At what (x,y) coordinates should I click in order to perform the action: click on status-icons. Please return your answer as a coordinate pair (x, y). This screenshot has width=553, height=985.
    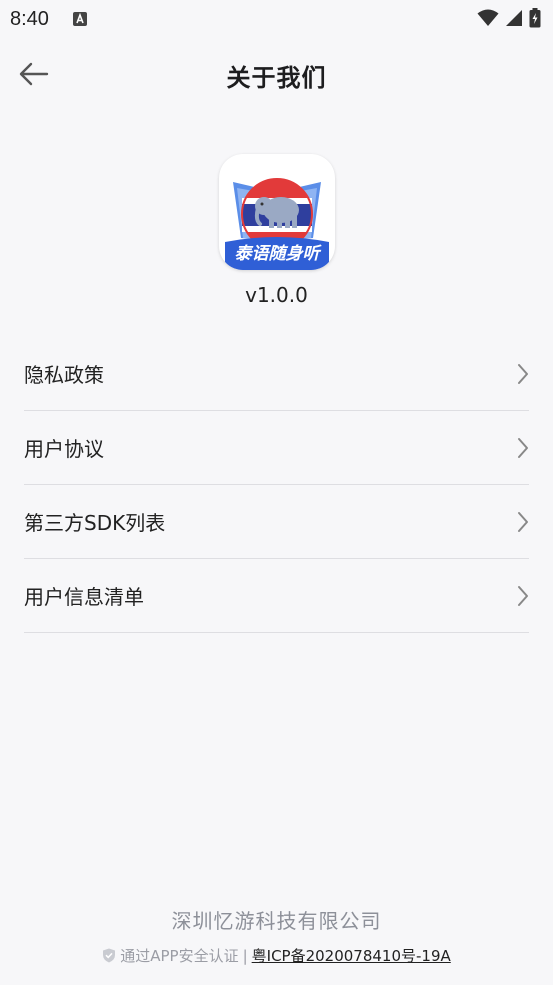
    Looking at the image, I should click on (509, 18).